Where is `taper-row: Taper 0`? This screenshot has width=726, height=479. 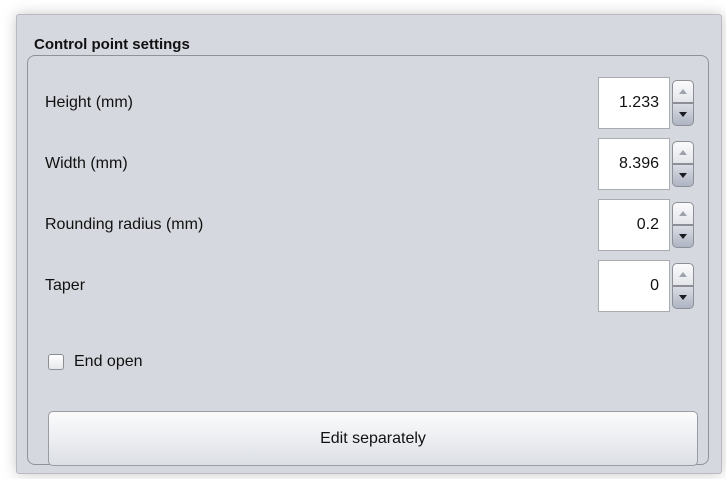 taper-row: Taper 0 is located at coordinates (368, 286).